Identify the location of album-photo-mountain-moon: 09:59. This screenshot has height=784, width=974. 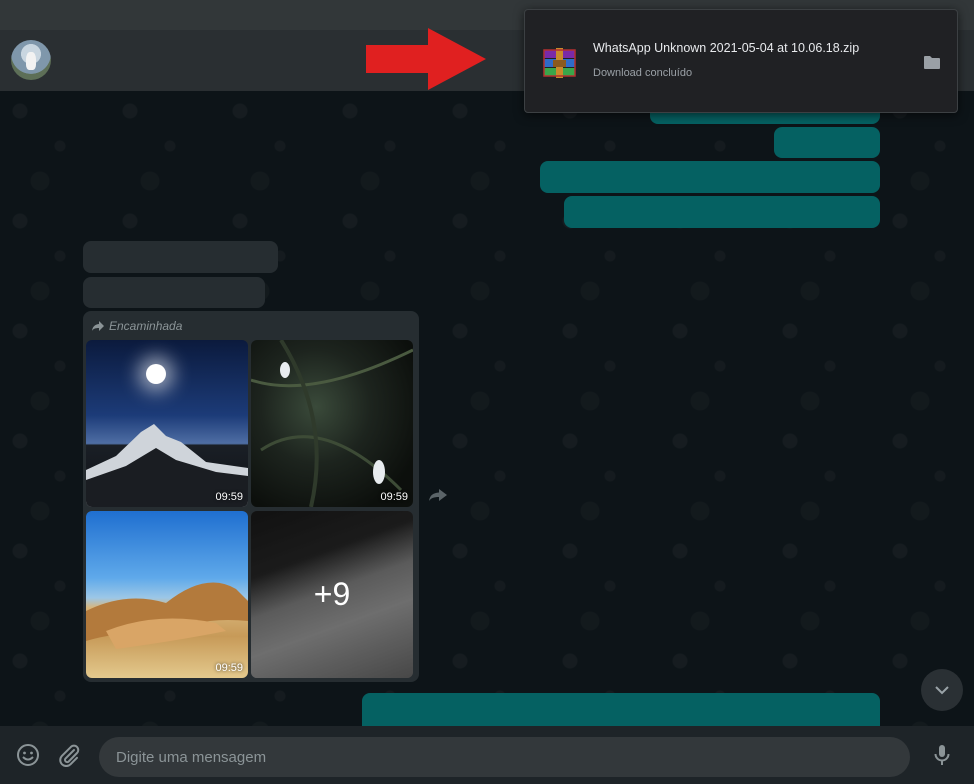
(167, 423).